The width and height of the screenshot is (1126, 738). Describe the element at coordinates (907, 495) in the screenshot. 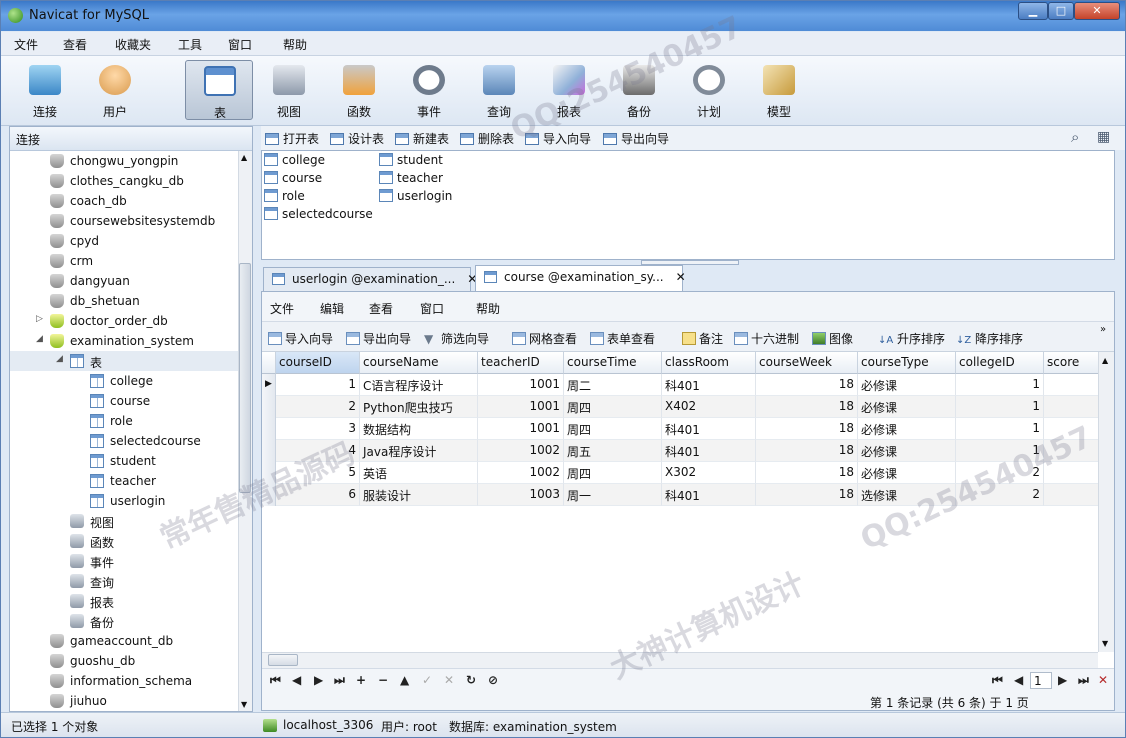

I see `table-cell: 选修课` at that location.